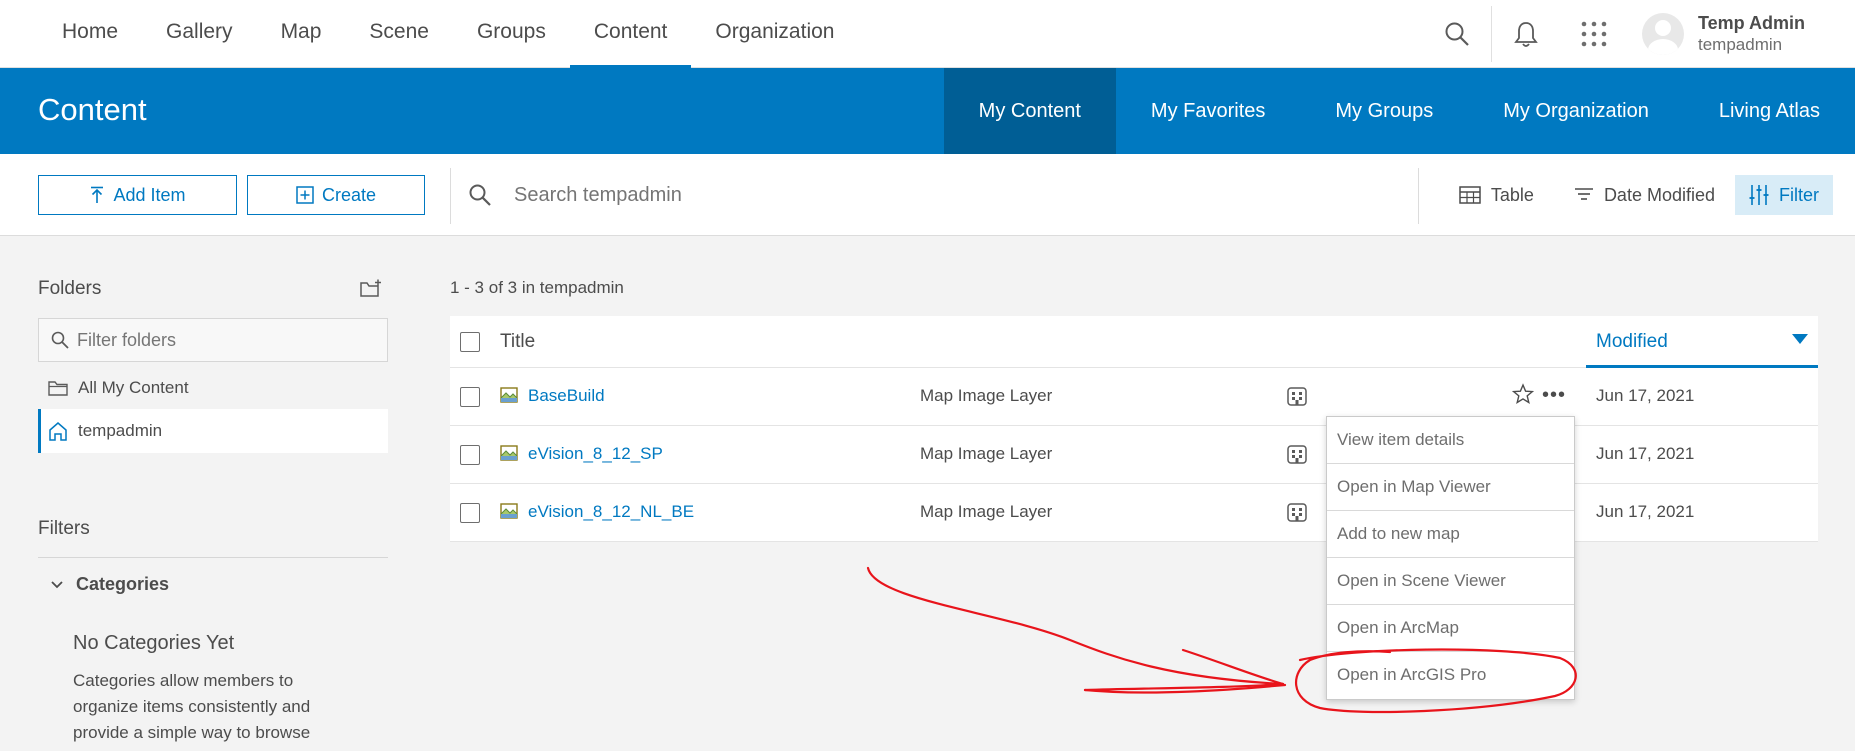  I want to click on sort-icon, so click(1583, 194).